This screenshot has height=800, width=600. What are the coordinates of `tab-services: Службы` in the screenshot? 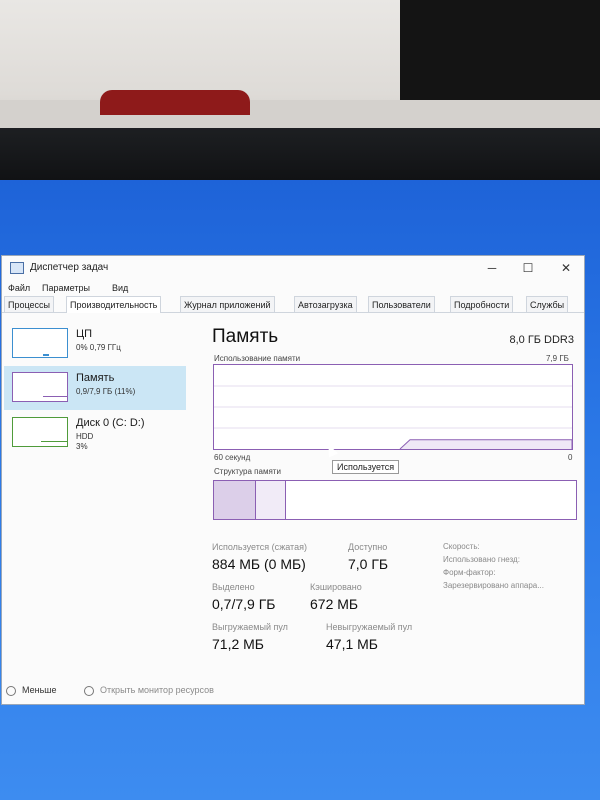 It's located at (547, 304).